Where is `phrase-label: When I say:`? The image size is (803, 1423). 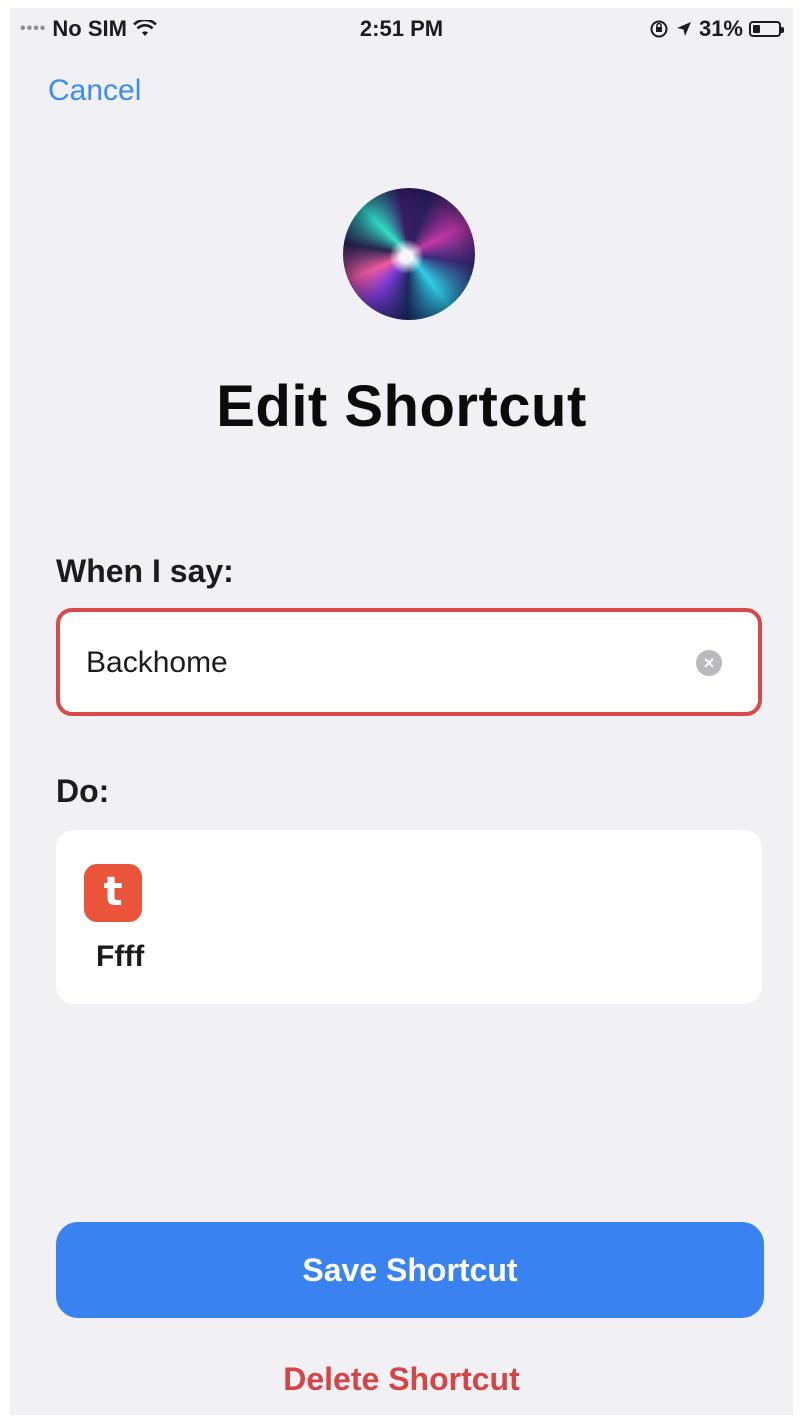 phrase-label: When I say: is located at coordinates (145, 571).